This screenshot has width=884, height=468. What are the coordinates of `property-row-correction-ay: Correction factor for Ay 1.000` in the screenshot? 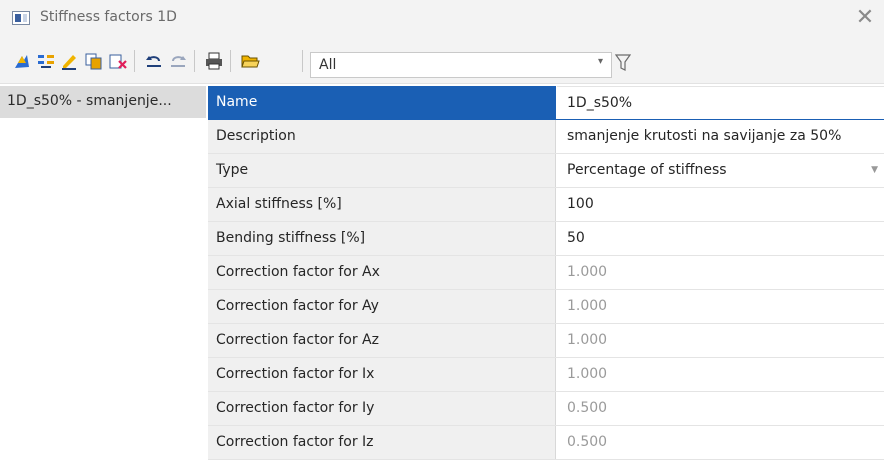 It's located at (546, 307).